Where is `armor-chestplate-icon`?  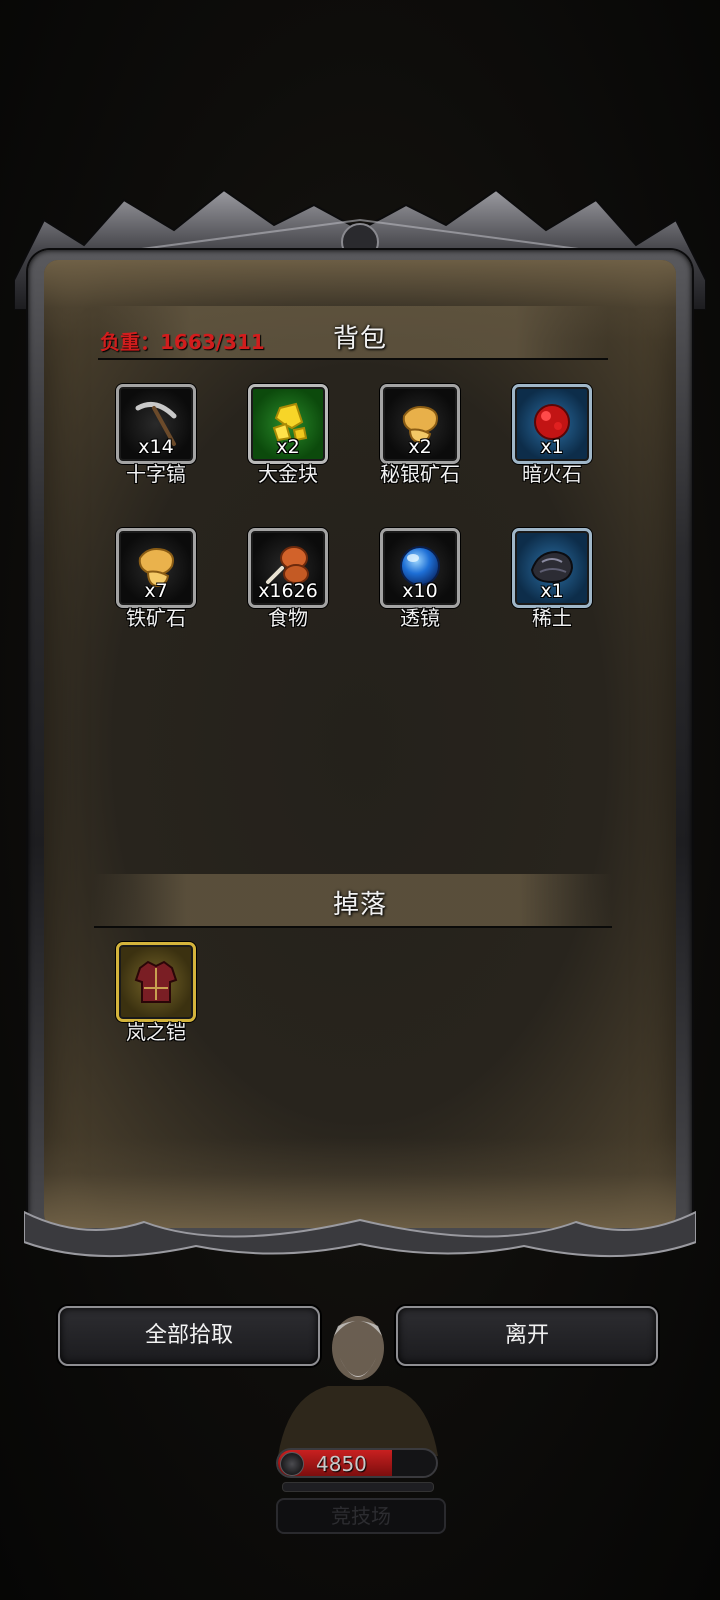
armor-chestplate-icon is located at coordinates (156, 981).